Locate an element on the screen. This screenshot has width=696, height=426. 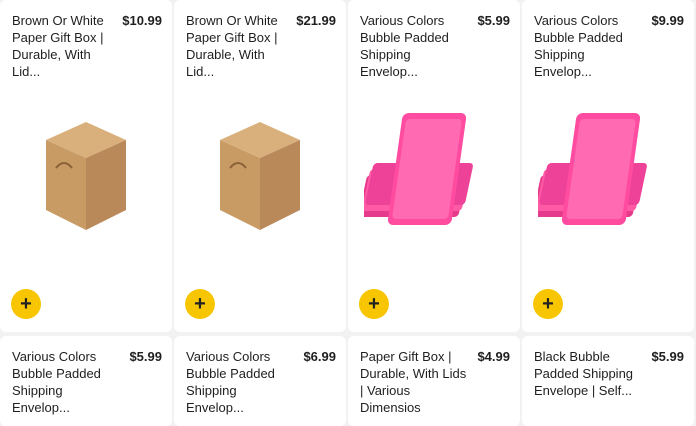
product-price: $21.99 is located at coordinates (316, 20).